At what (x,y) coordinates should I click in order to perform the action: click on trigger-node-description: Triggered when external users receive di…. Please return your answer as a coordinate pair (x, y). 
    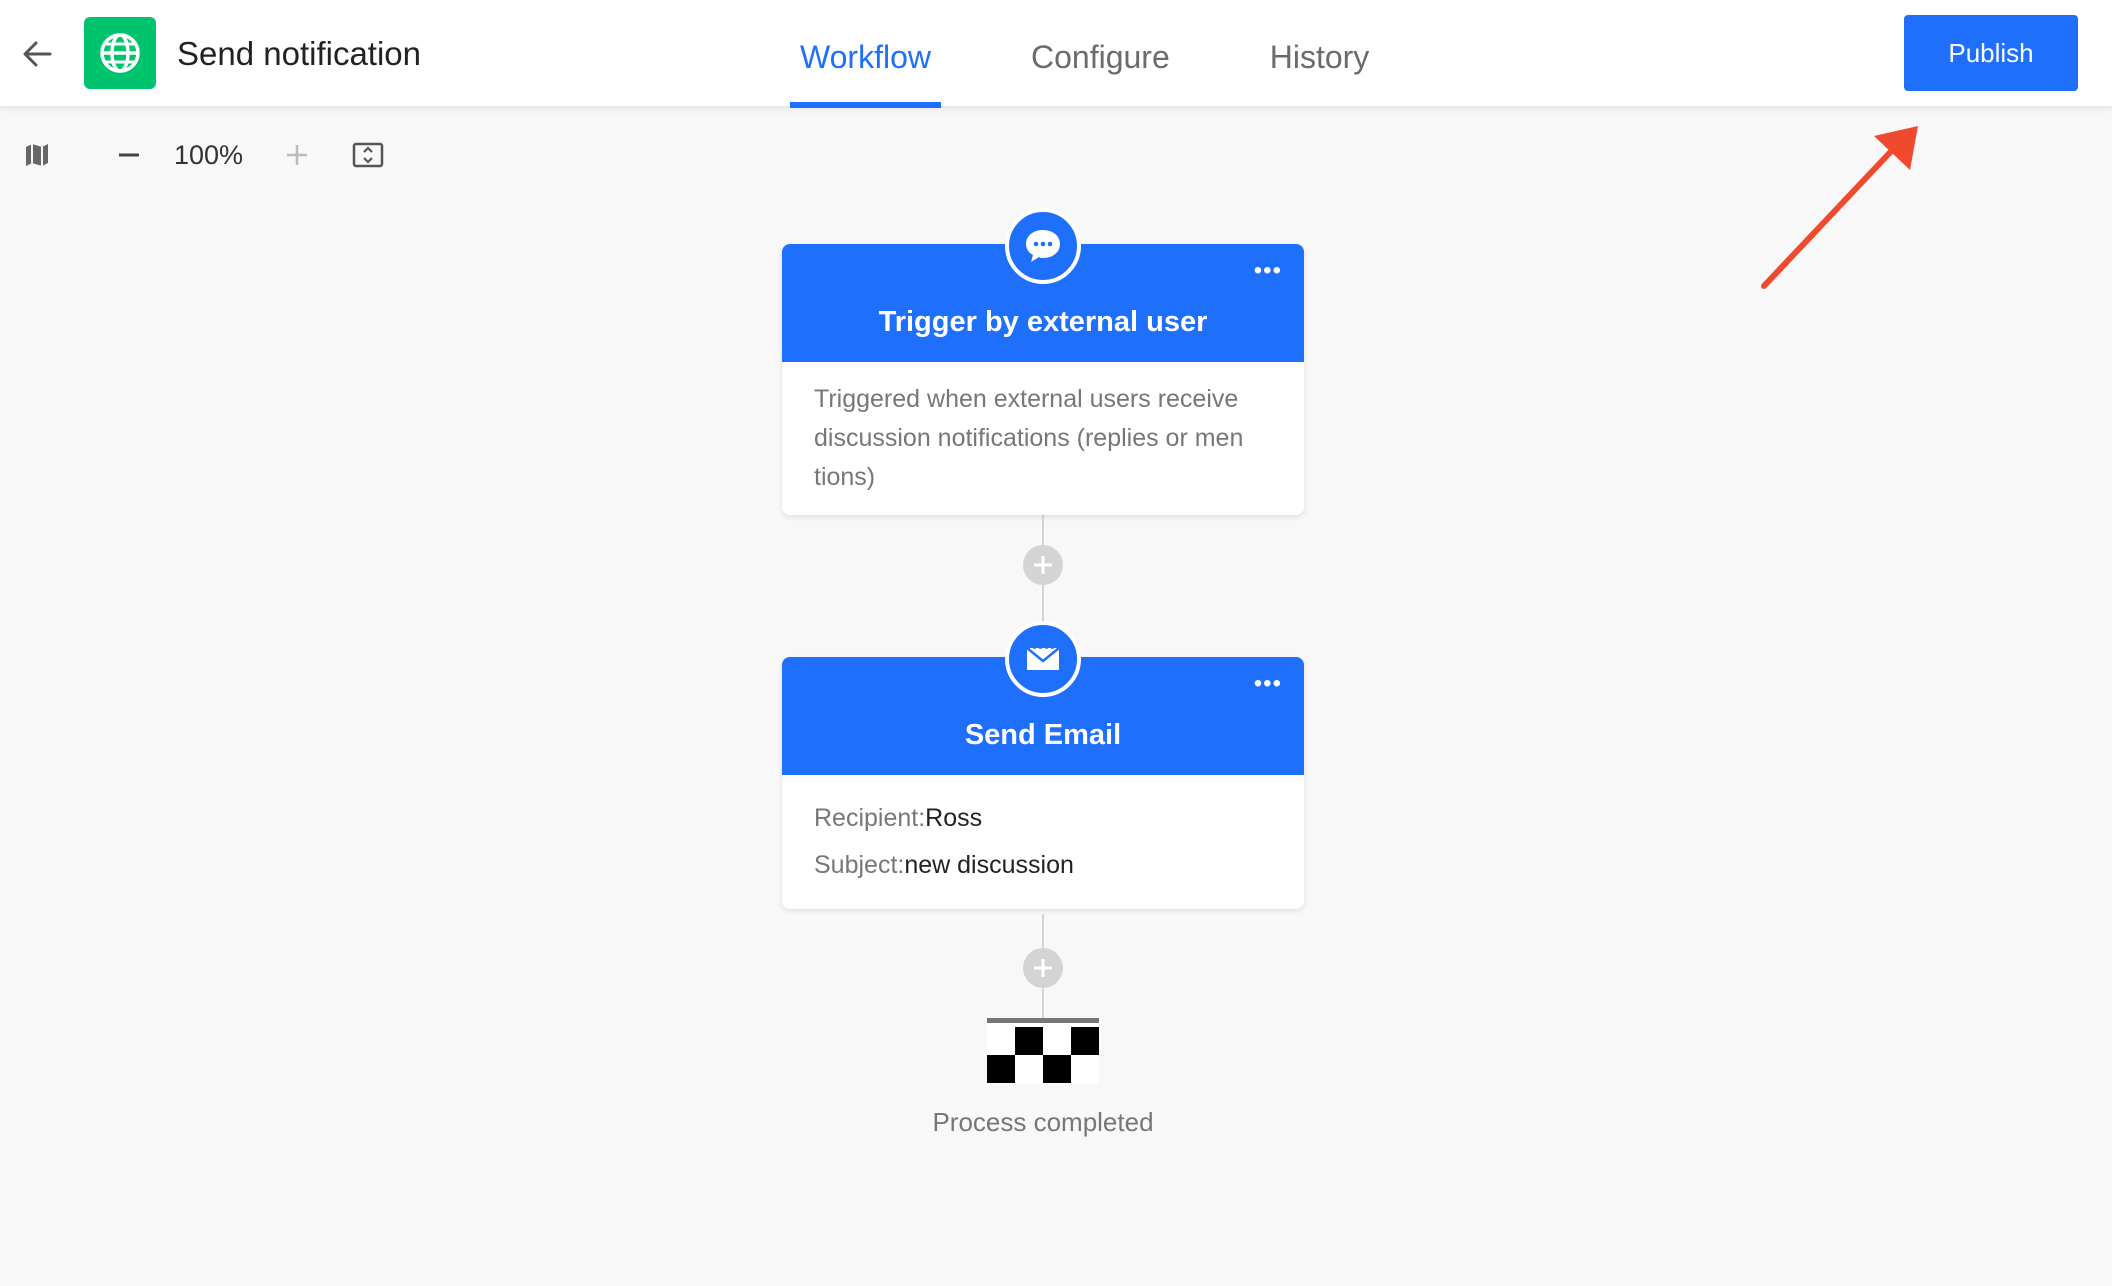
    Looking at the image, I should click on (1043, 438).